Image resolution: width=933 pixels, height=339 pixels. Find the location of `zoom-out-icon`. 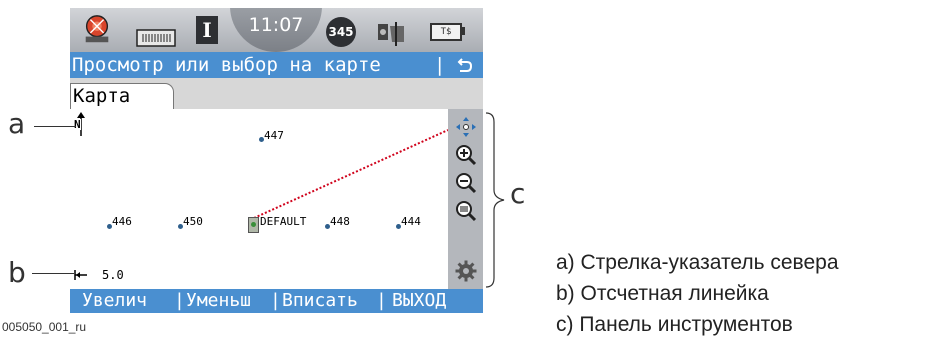

zoom-out-icon is located at coordinates (466, 183).